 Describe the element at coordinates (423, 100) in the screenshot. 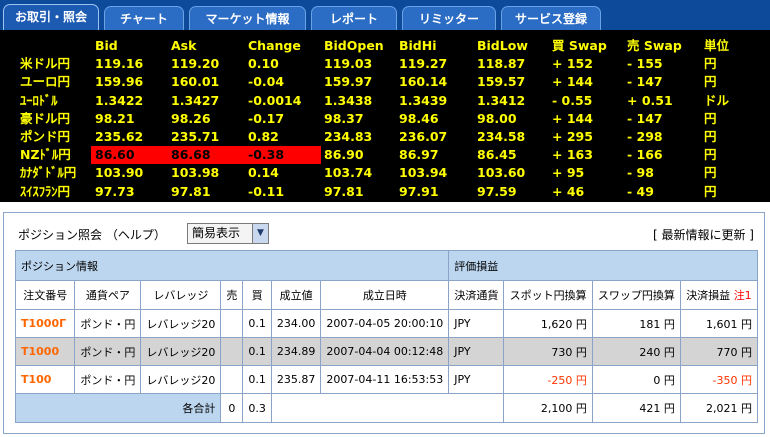

I see `board-value: 1.3439` at that location.